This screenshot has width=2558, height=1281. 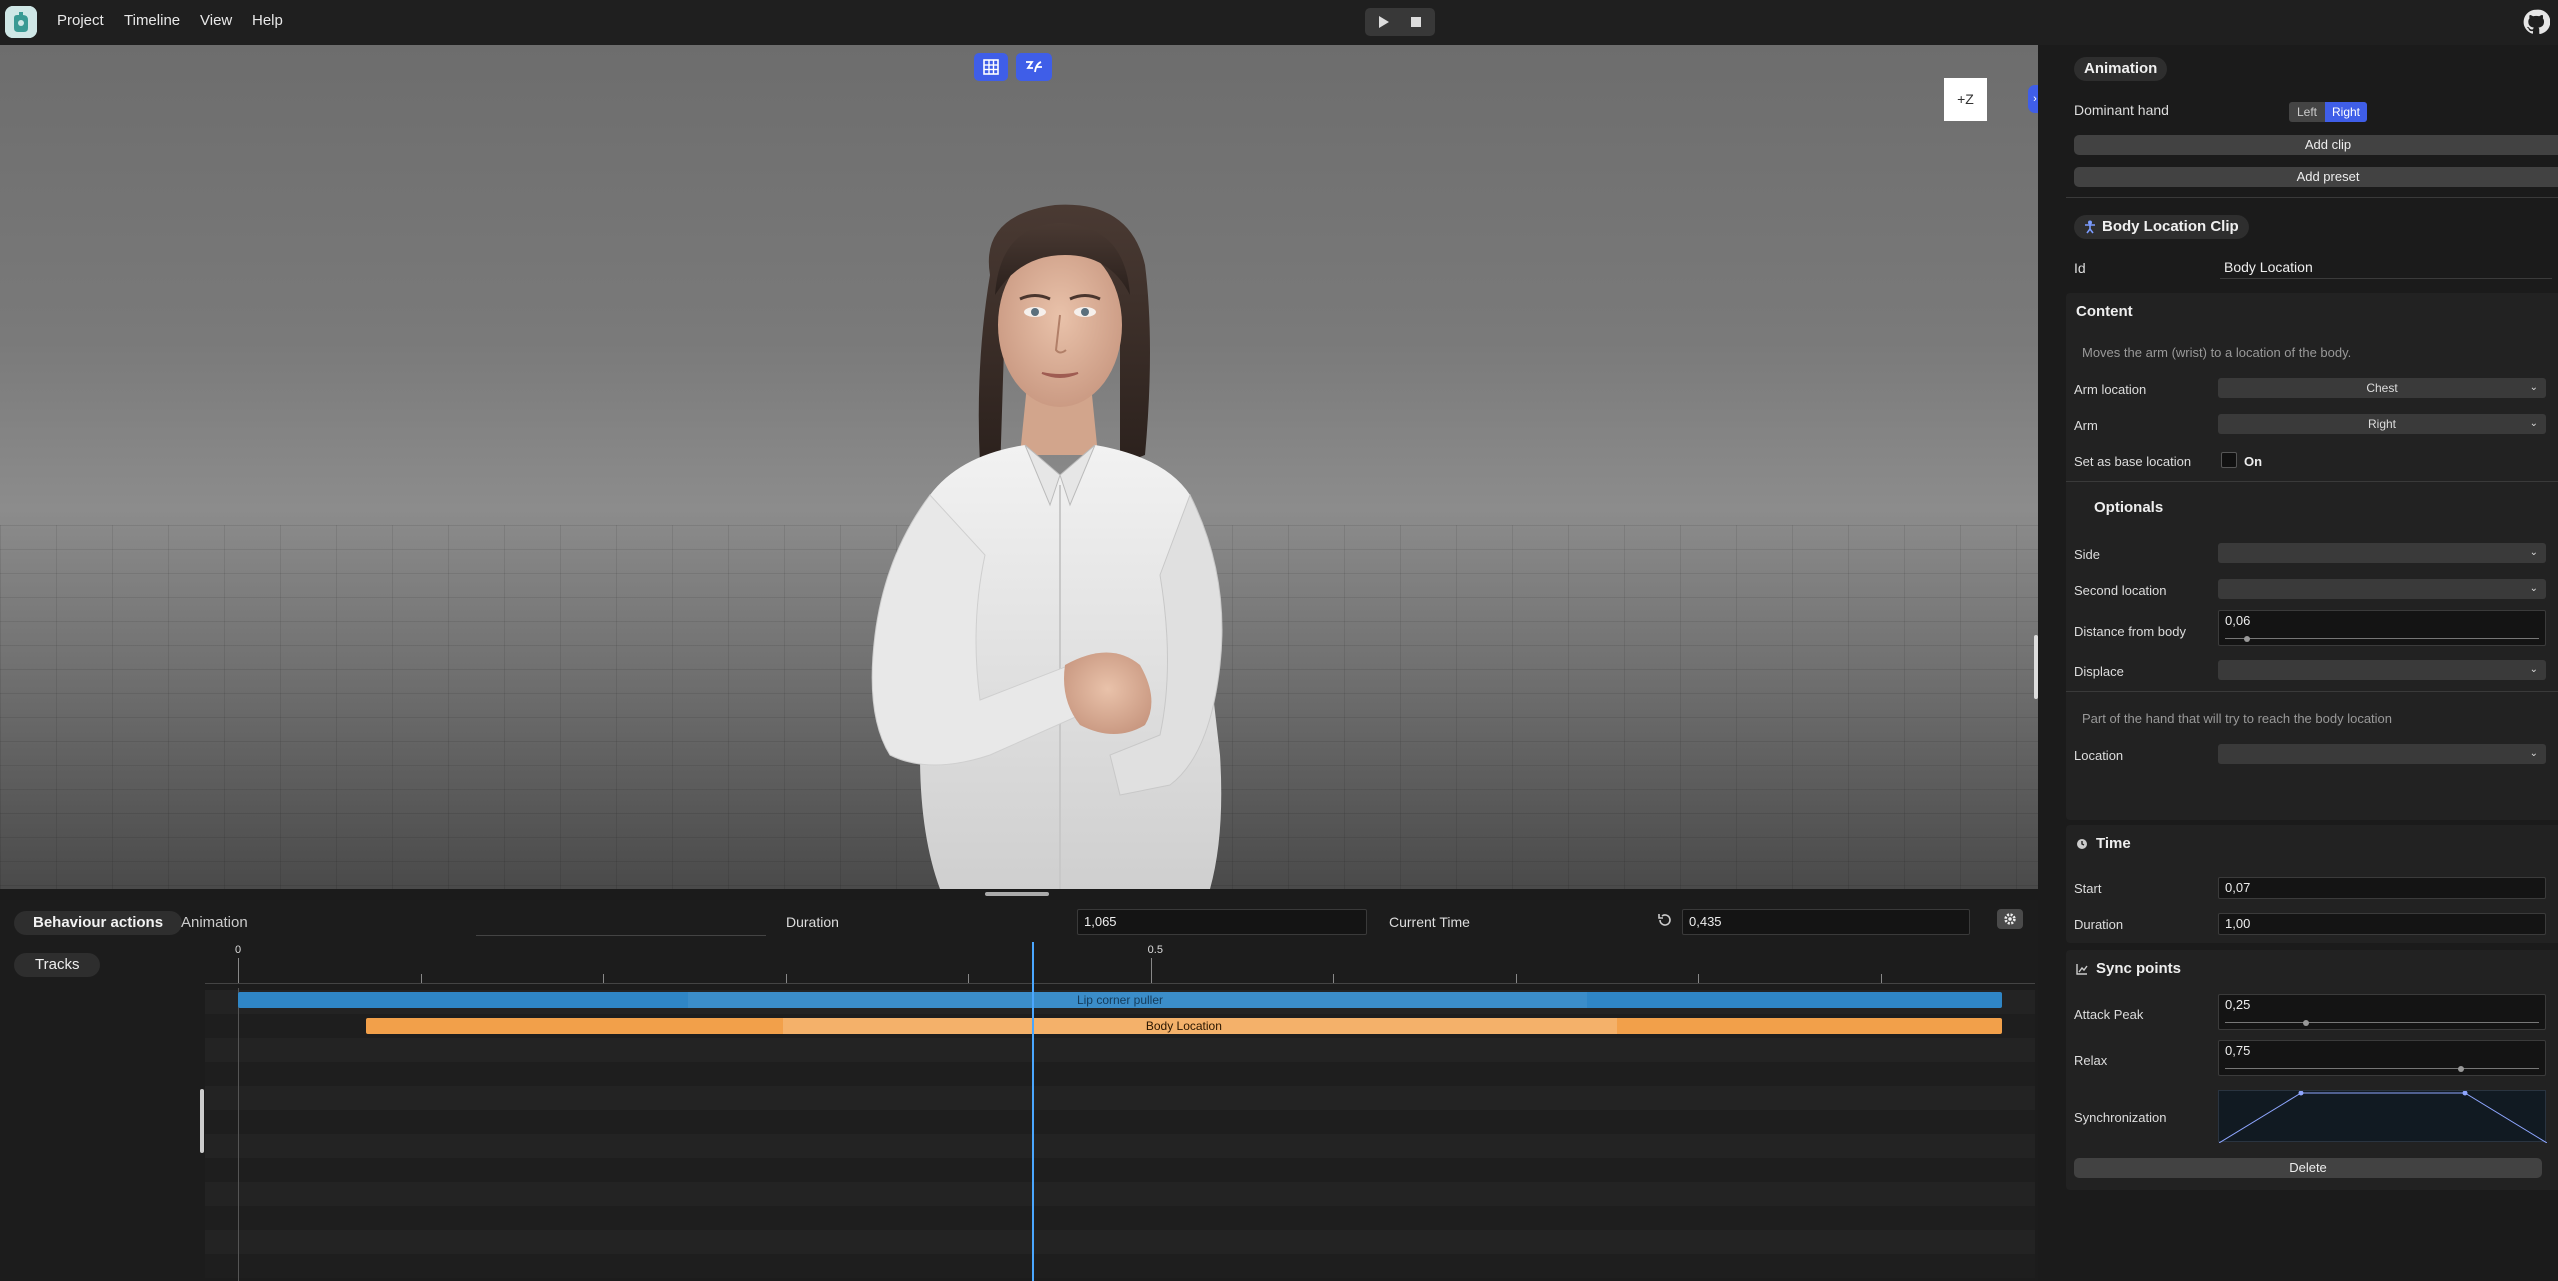 What do you see at coordinates (2120, 1117) in the screenshot?
I see `synchronization-label: Synchronization` at bounding box center [2120, 1117].